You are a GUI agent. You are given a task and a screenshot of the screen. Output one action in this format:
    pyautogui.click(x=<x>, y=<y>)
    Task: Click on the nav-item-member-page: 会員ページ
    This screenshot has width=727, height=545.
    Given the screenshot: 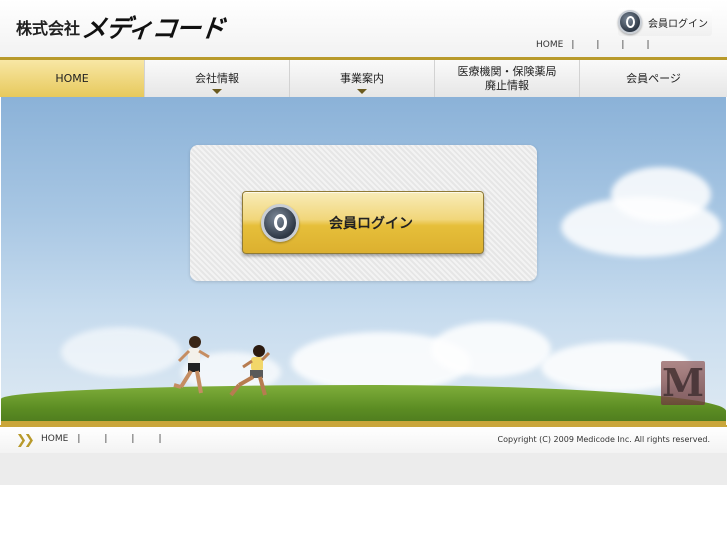 What is the action you would take?
    pyautogui.click(x=653, y=78)
    